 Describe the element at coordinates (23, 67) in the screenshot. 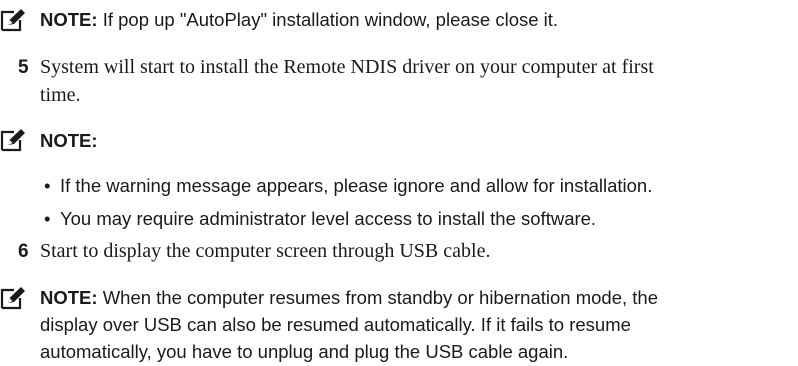

I see `step-number-5: 5` at that location.